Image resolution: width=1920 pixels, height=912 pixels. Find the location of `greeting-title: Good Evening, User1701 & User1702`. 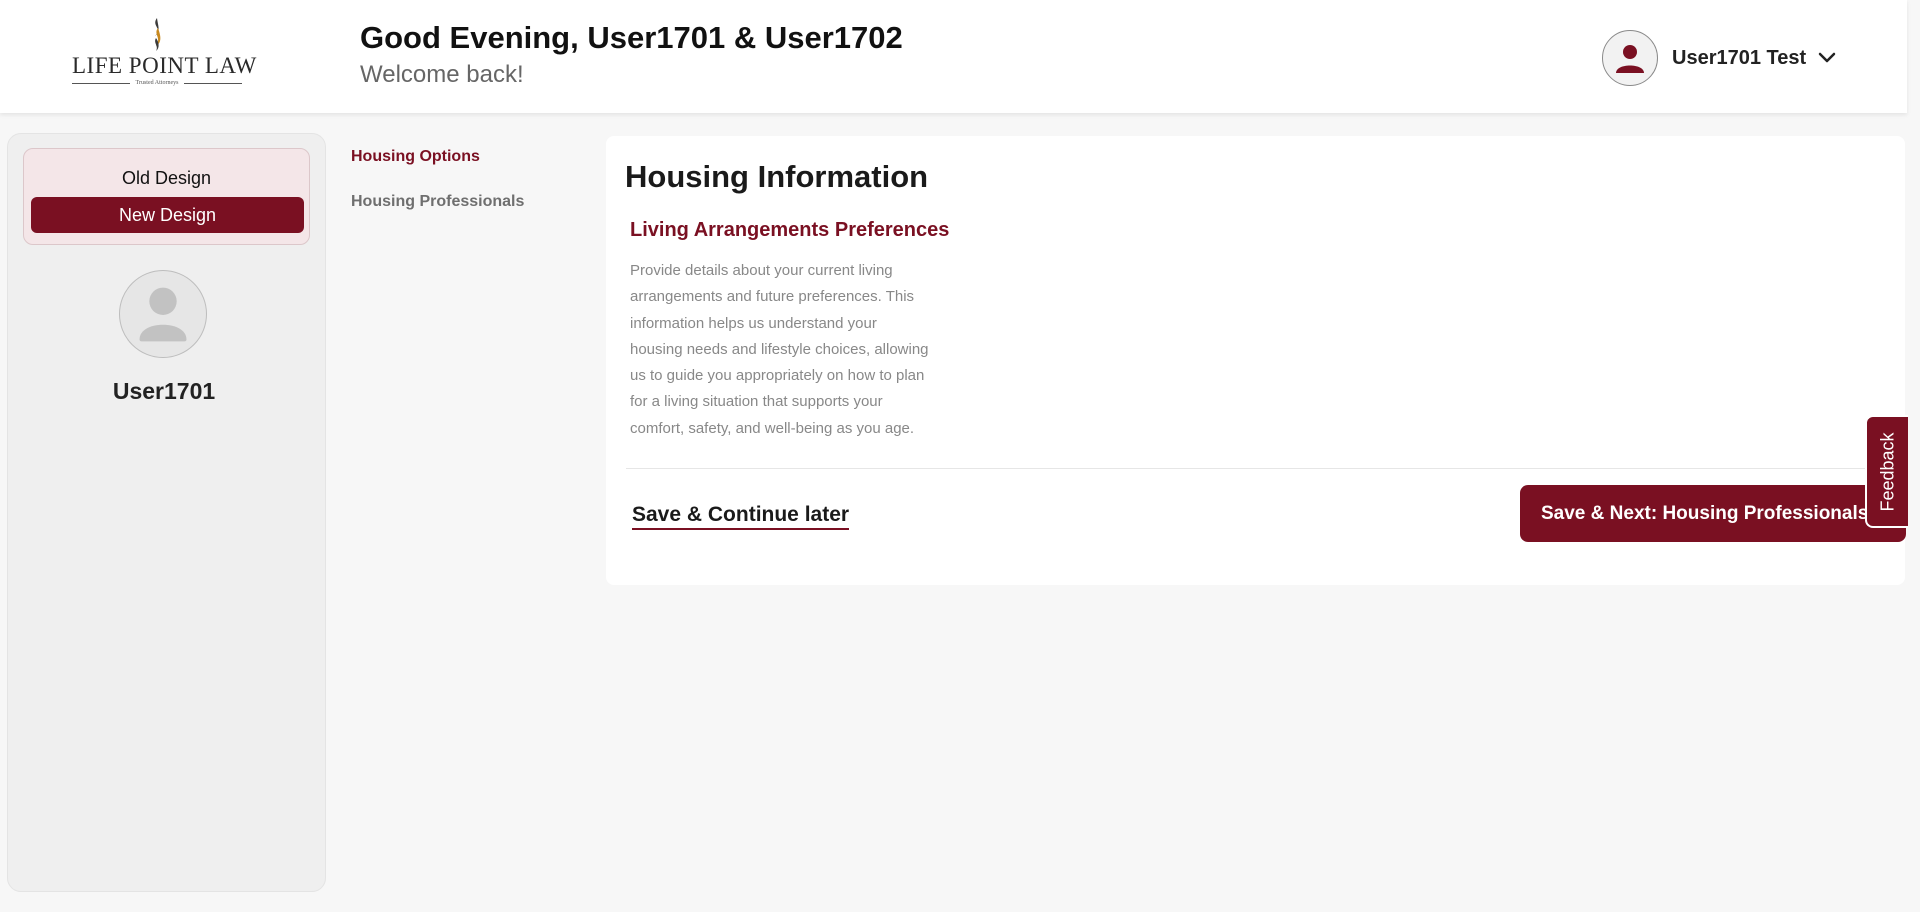

greeting-title: Good Evening, User1701 & User1702 is located at coordinates (631, 37).